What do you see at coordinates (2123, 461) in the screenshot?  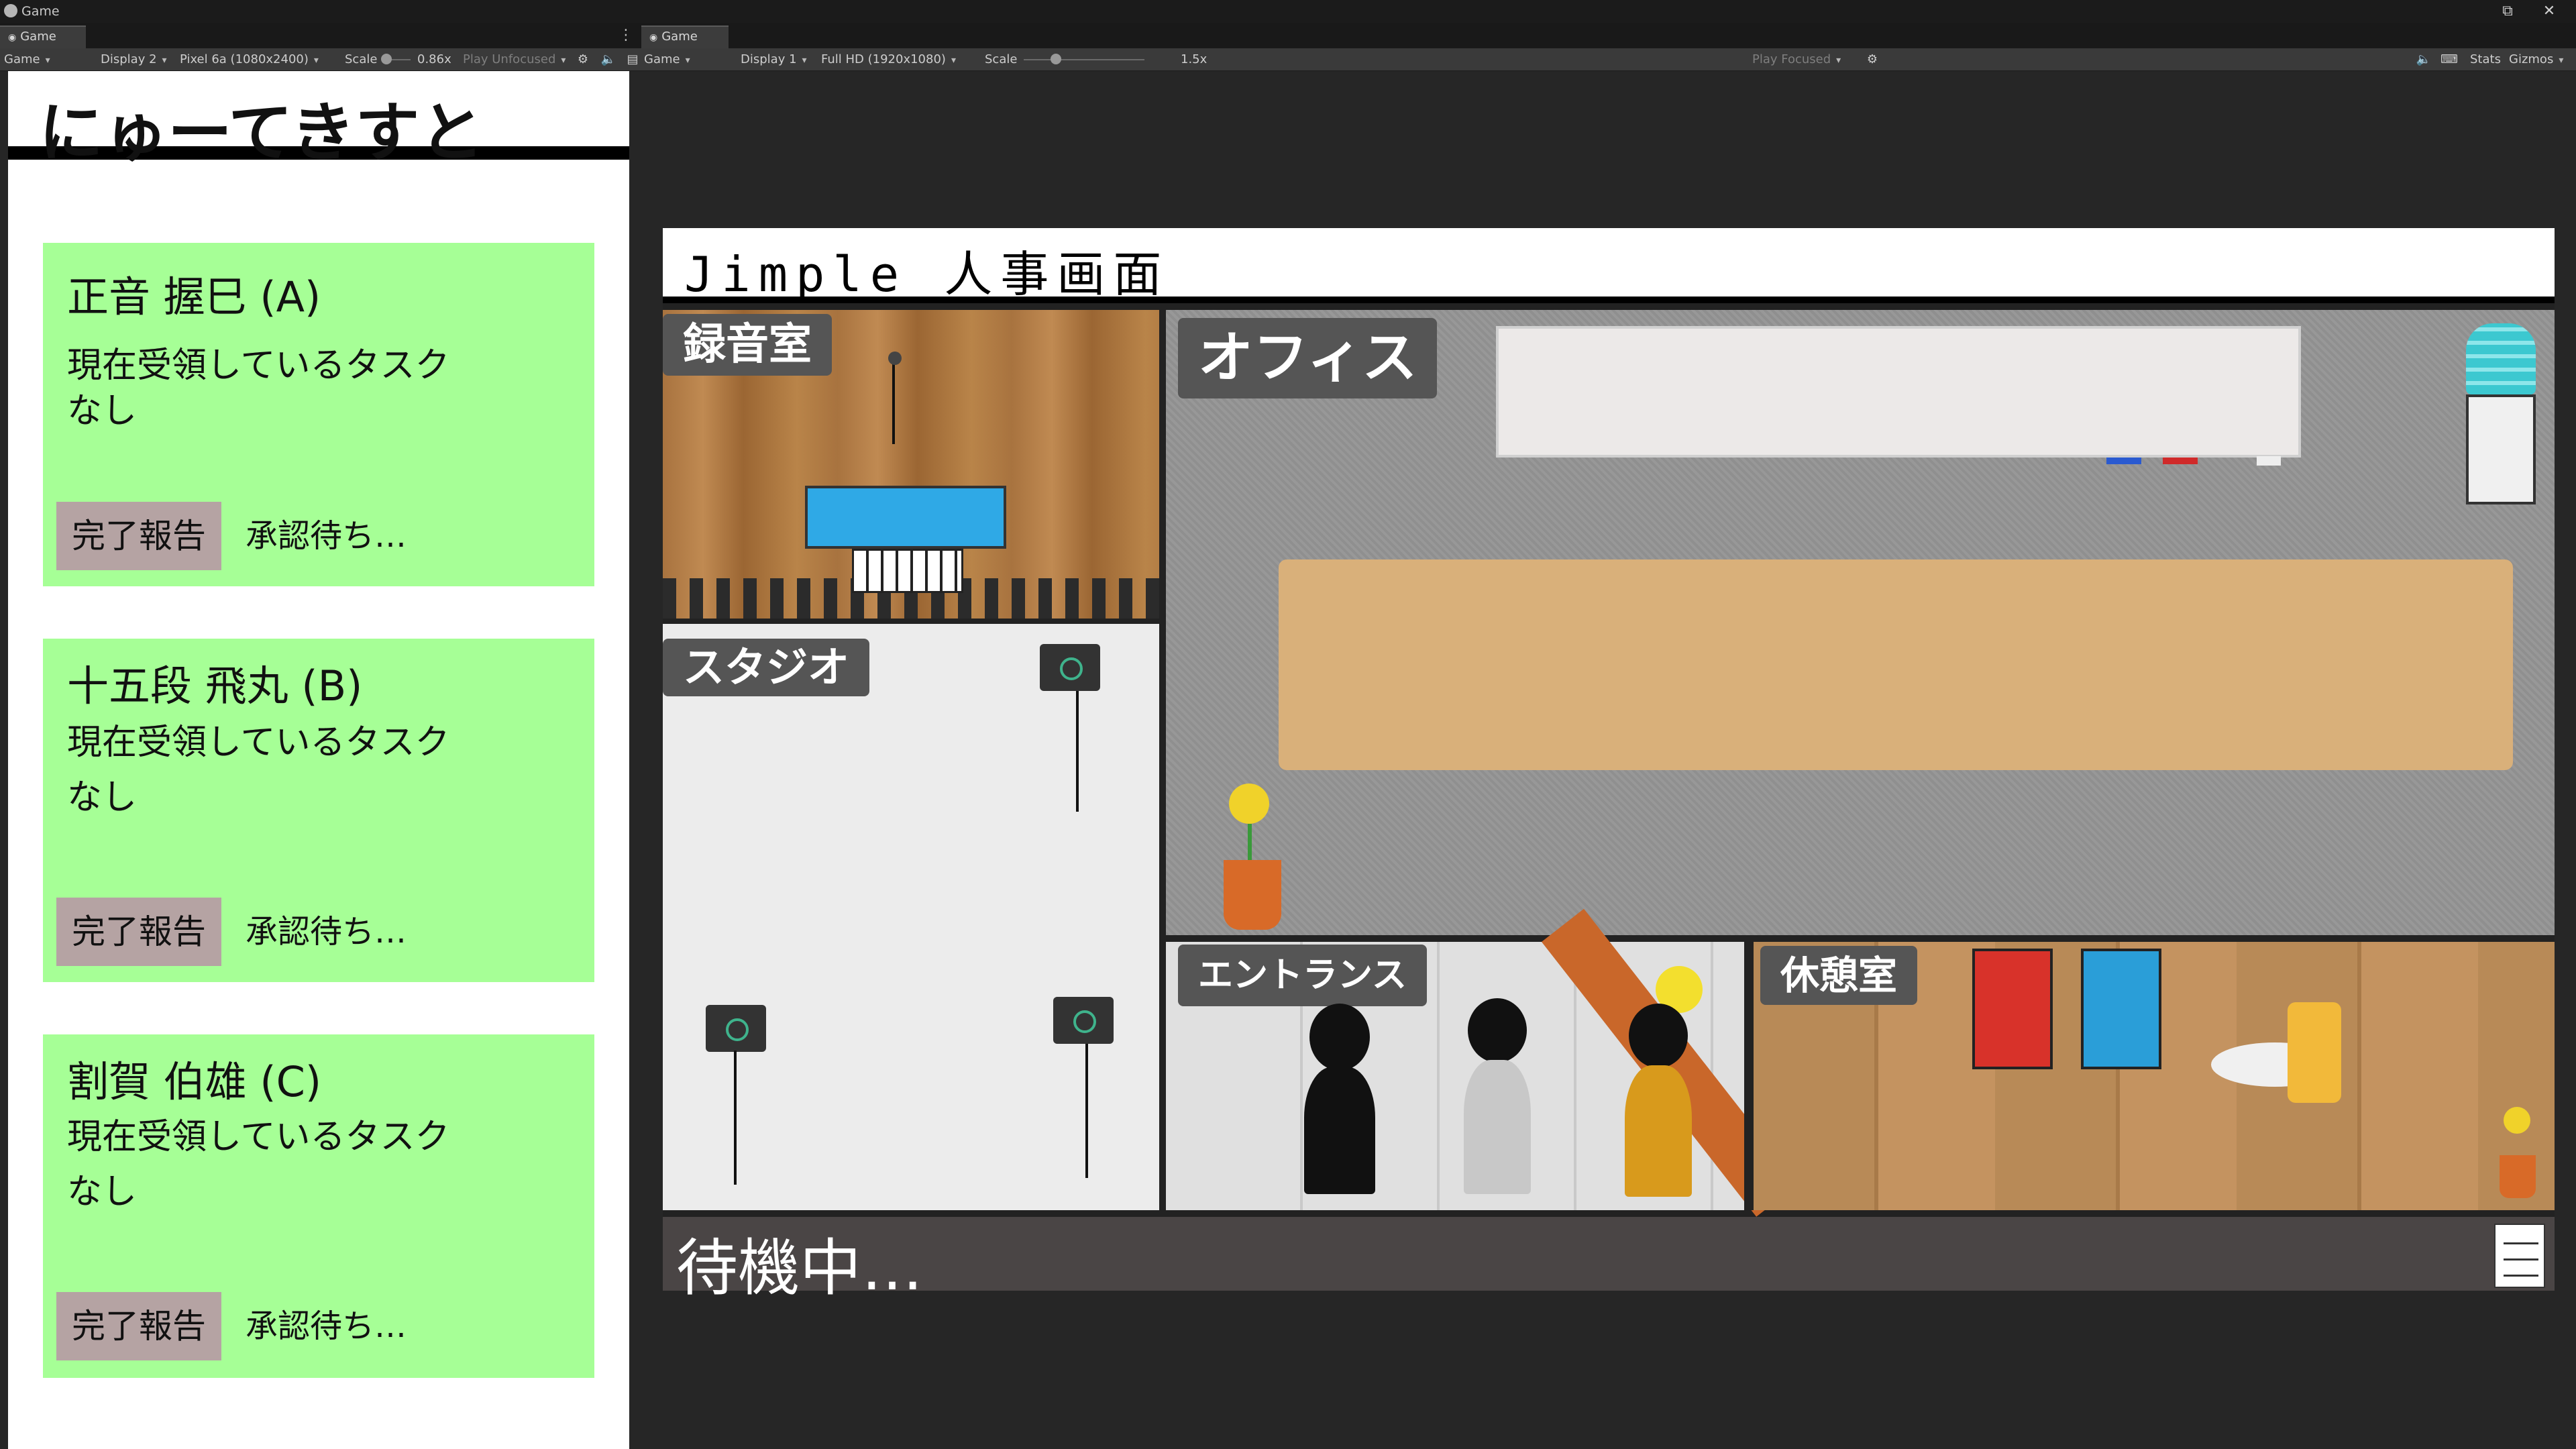 I see `blue-marker` at bounding box center [2123, 461].